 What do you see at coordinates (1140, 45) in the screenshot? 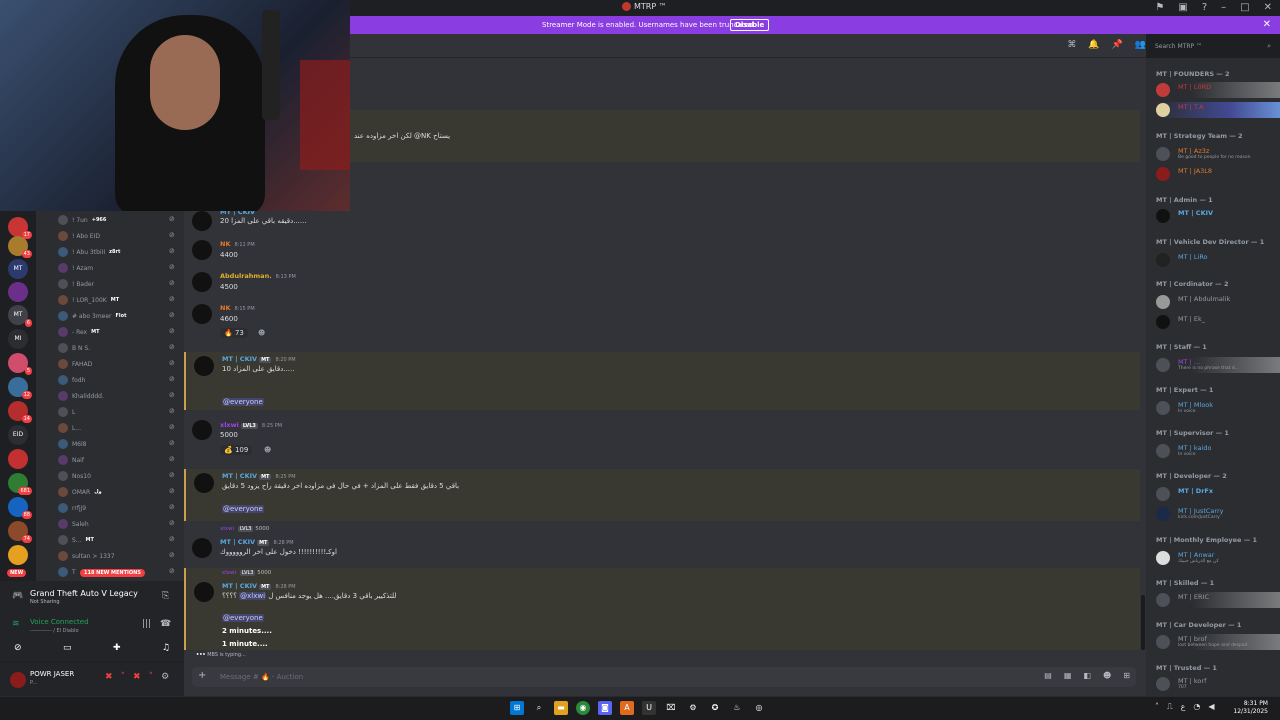
I see `members-icon: 👥` at bounding box center [1140, 45].